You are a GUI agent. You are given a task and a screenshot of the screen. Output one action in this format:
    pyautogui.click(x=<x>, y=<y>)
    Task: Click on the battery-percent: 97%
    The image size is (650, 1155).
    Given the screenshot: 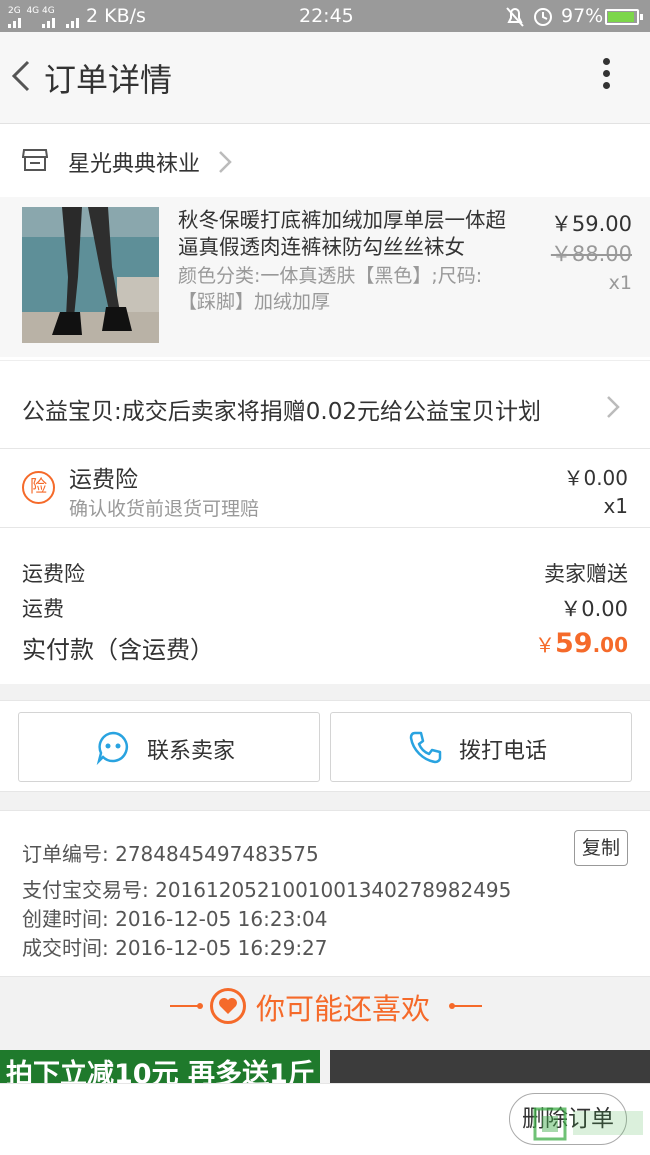 What is the action you would take?
    pyautogui.click(x=582, y=16)
    